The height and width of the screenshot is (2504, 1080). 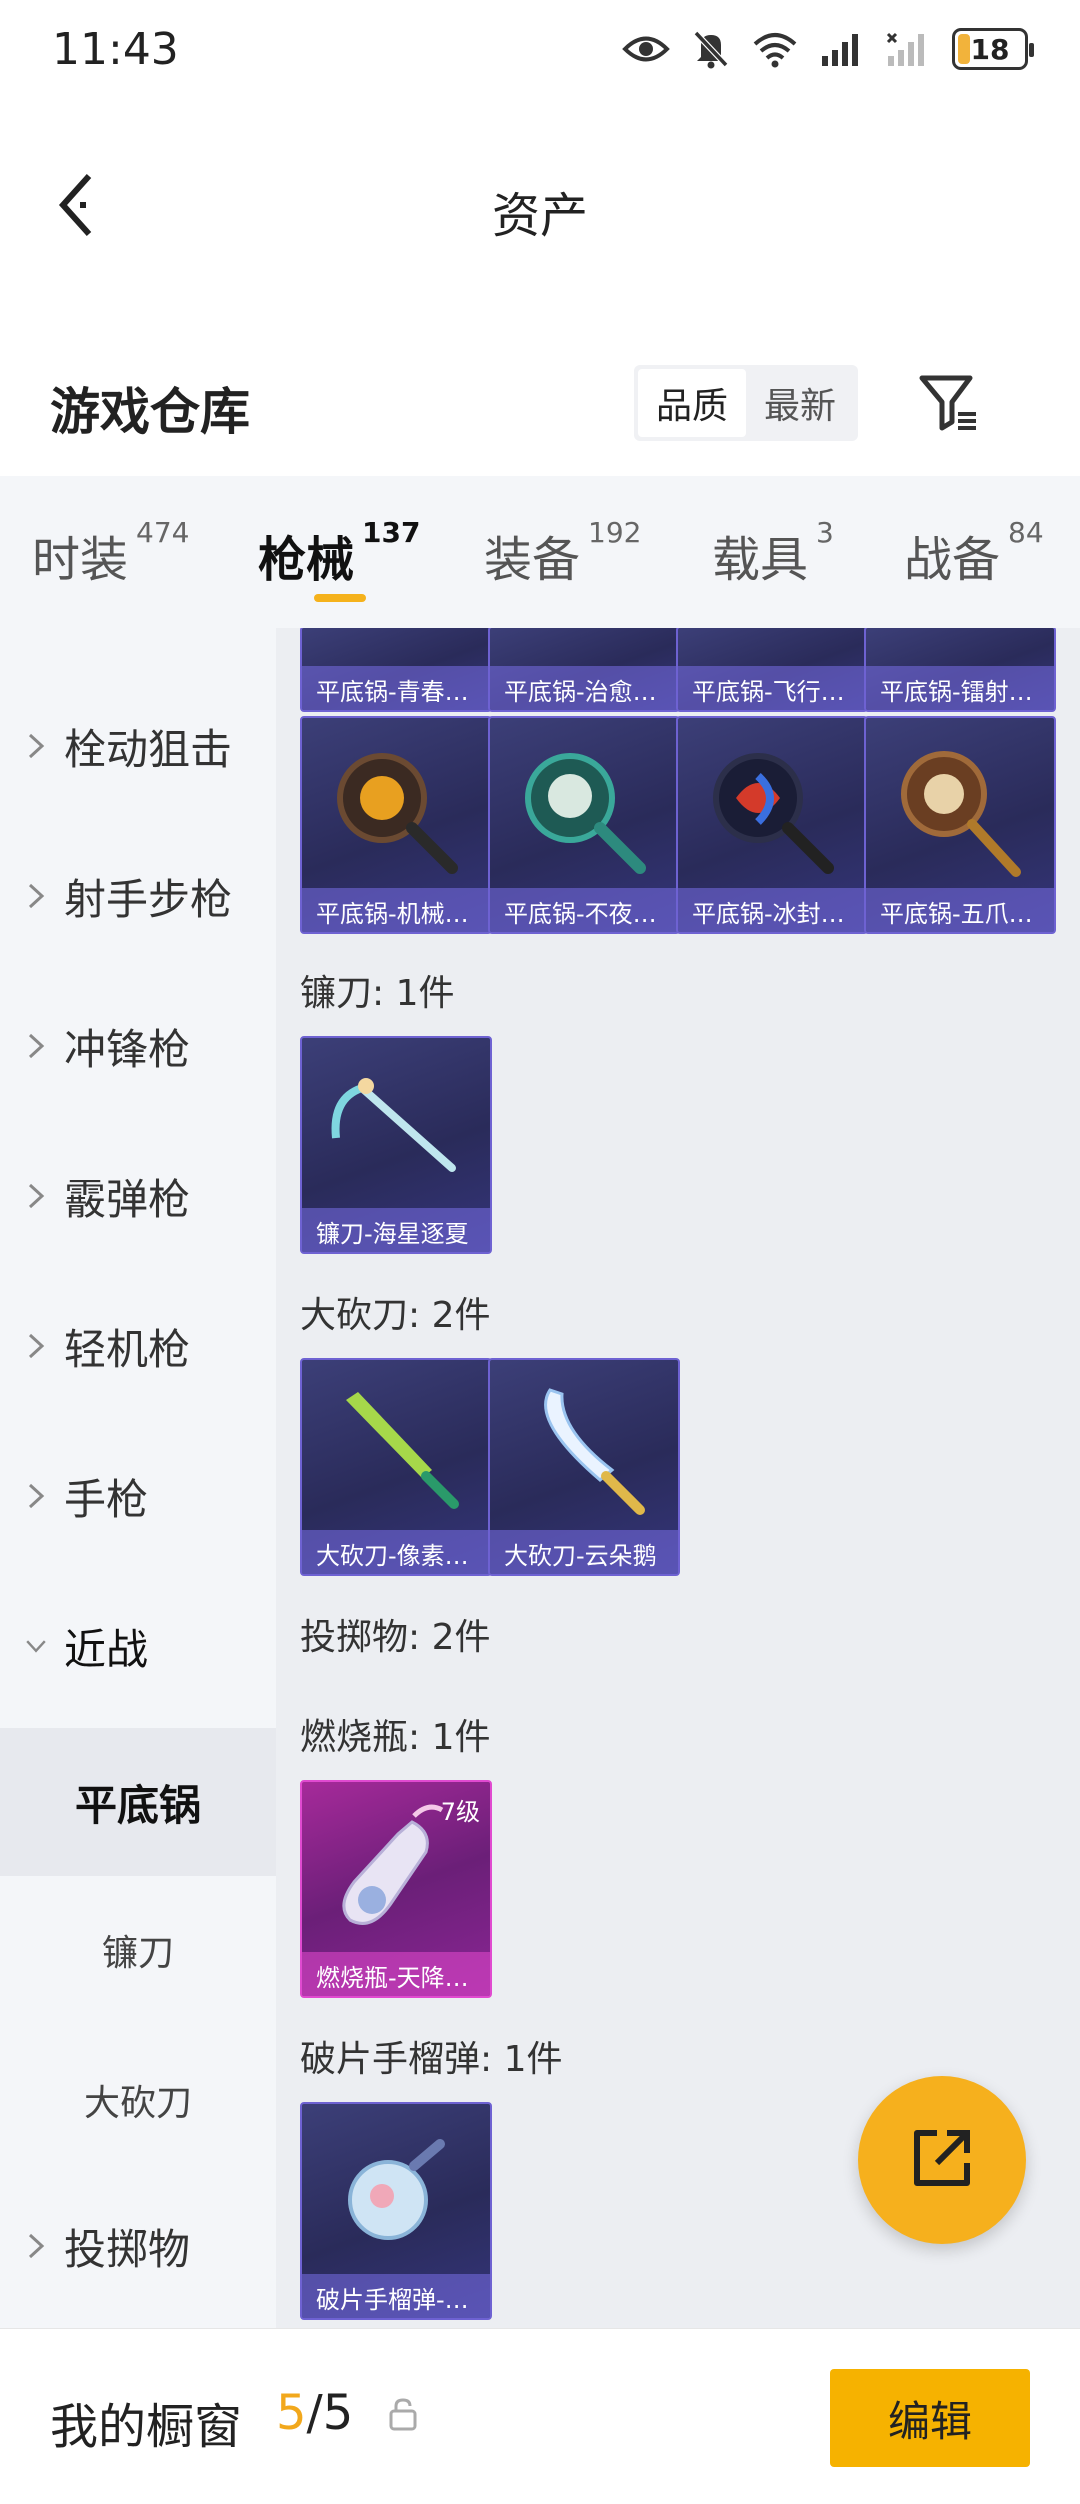 What do you see at coordinates (952, 560) in the screenshot?
I see `tab-label: 战备` at bounding box center [952, 560].